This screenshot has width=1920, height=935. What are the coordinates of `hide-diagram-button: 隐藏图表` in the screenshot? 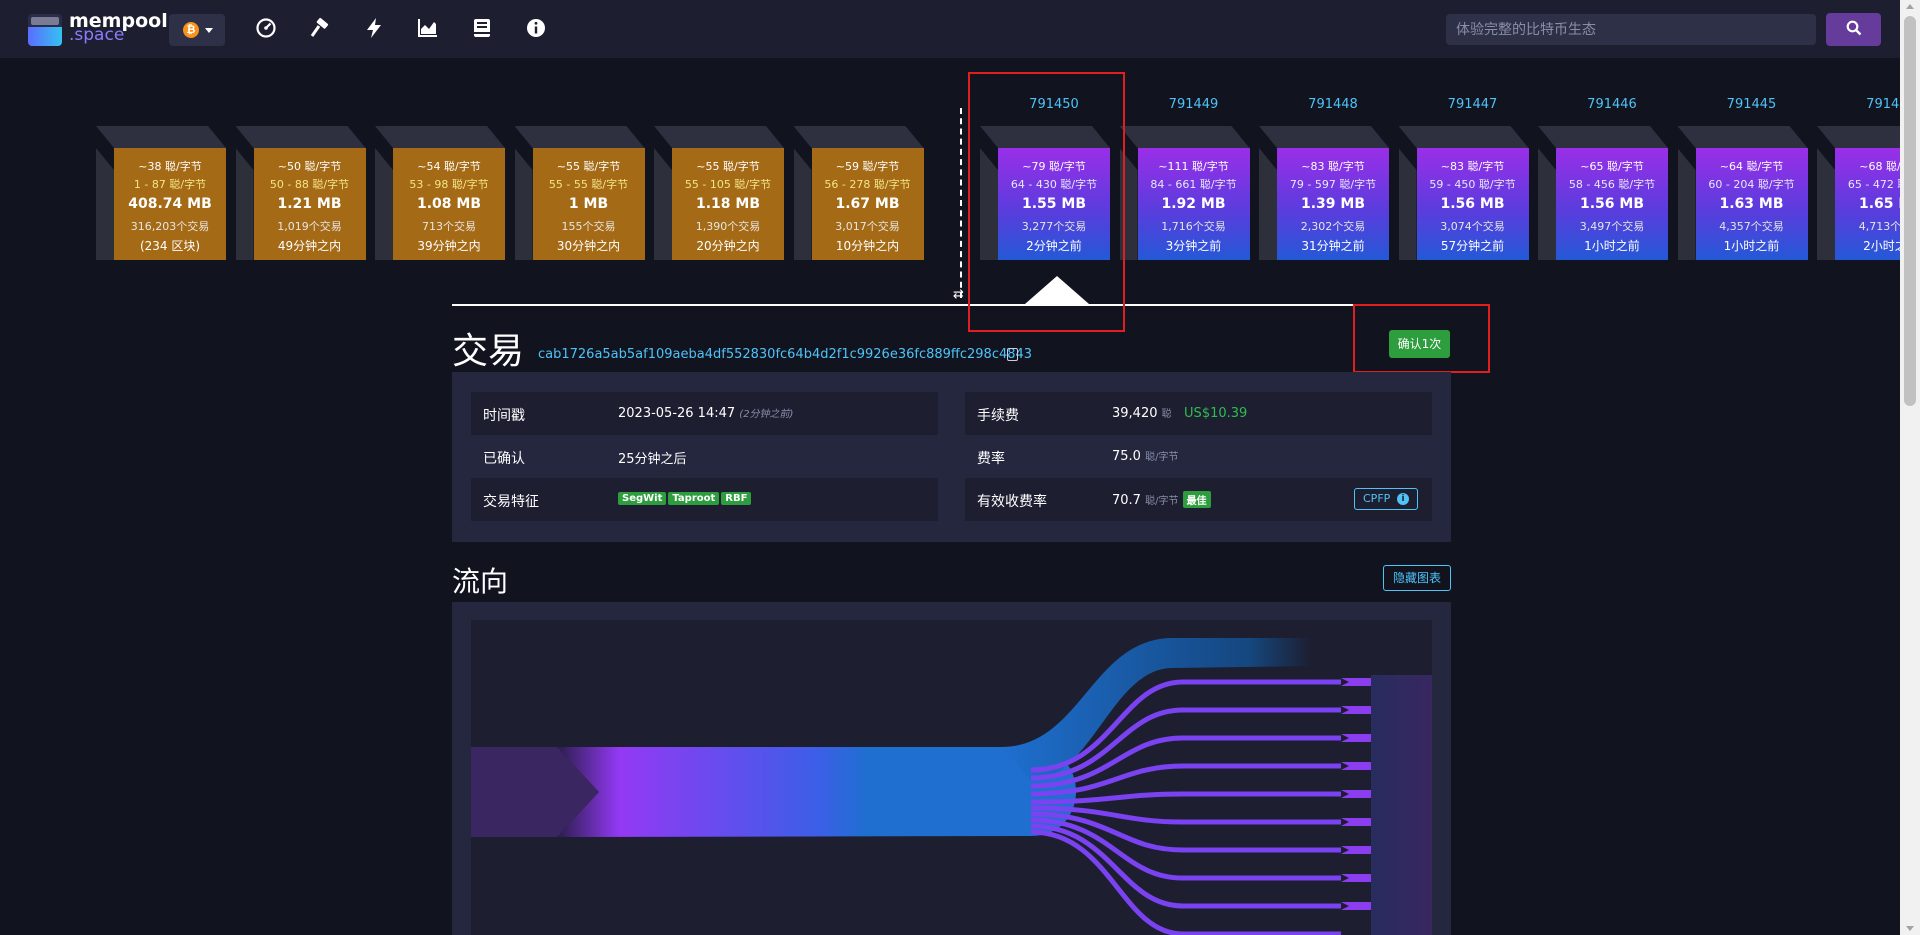 It's located at (1417, 578).